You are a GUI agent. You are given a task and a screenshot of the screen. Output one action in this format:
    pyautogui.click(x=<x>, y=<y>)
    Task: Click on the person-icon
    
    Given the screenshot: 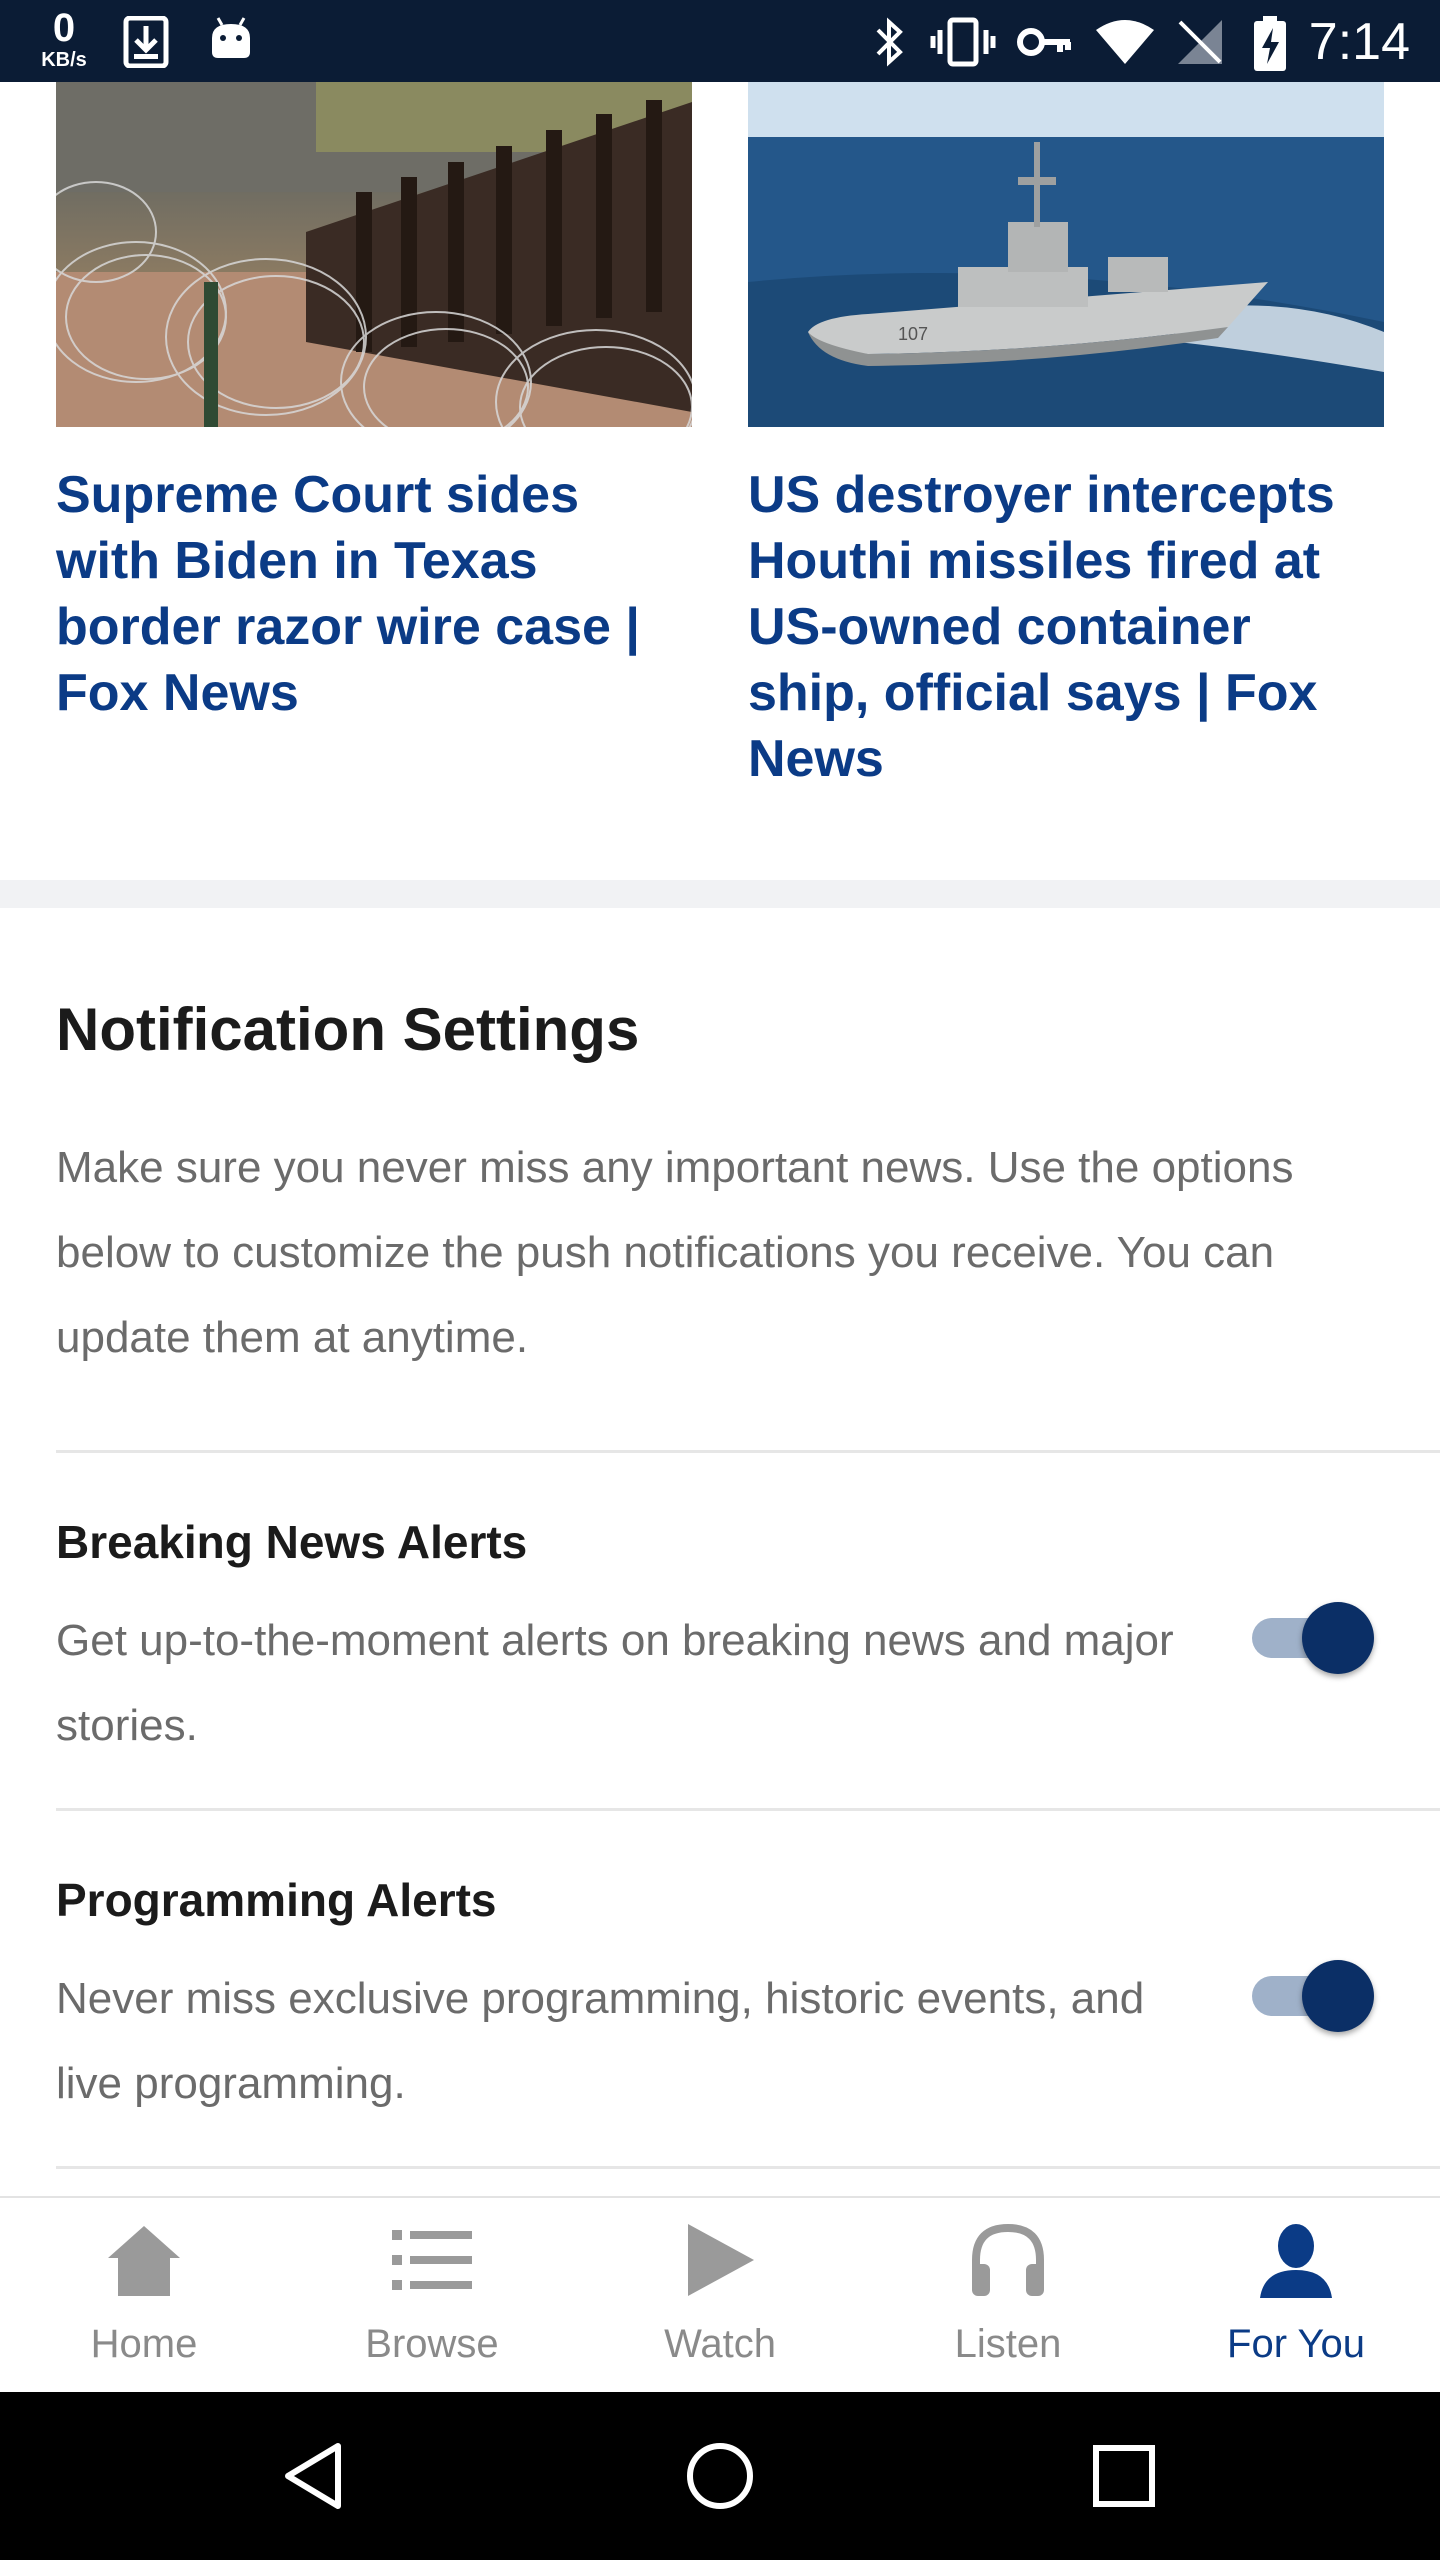 What is the action you would take?
    pyautogui.click(x=1296, y=2261)
    